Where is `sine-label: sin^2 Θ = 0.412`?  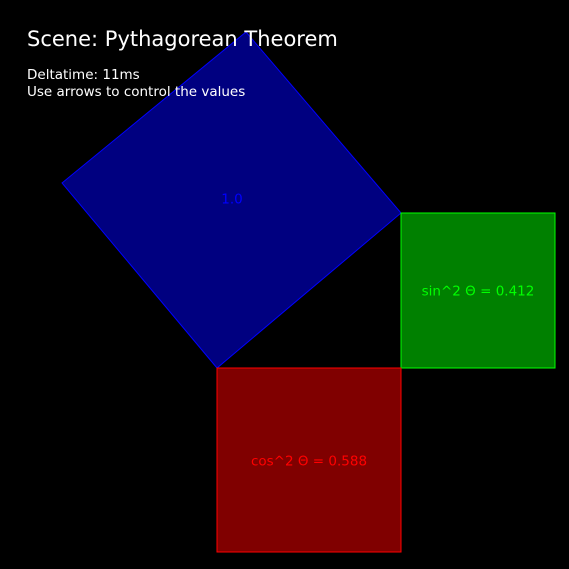
sine-label: sin^2 Θ = 0.412 is located at coordinates (478, 291).